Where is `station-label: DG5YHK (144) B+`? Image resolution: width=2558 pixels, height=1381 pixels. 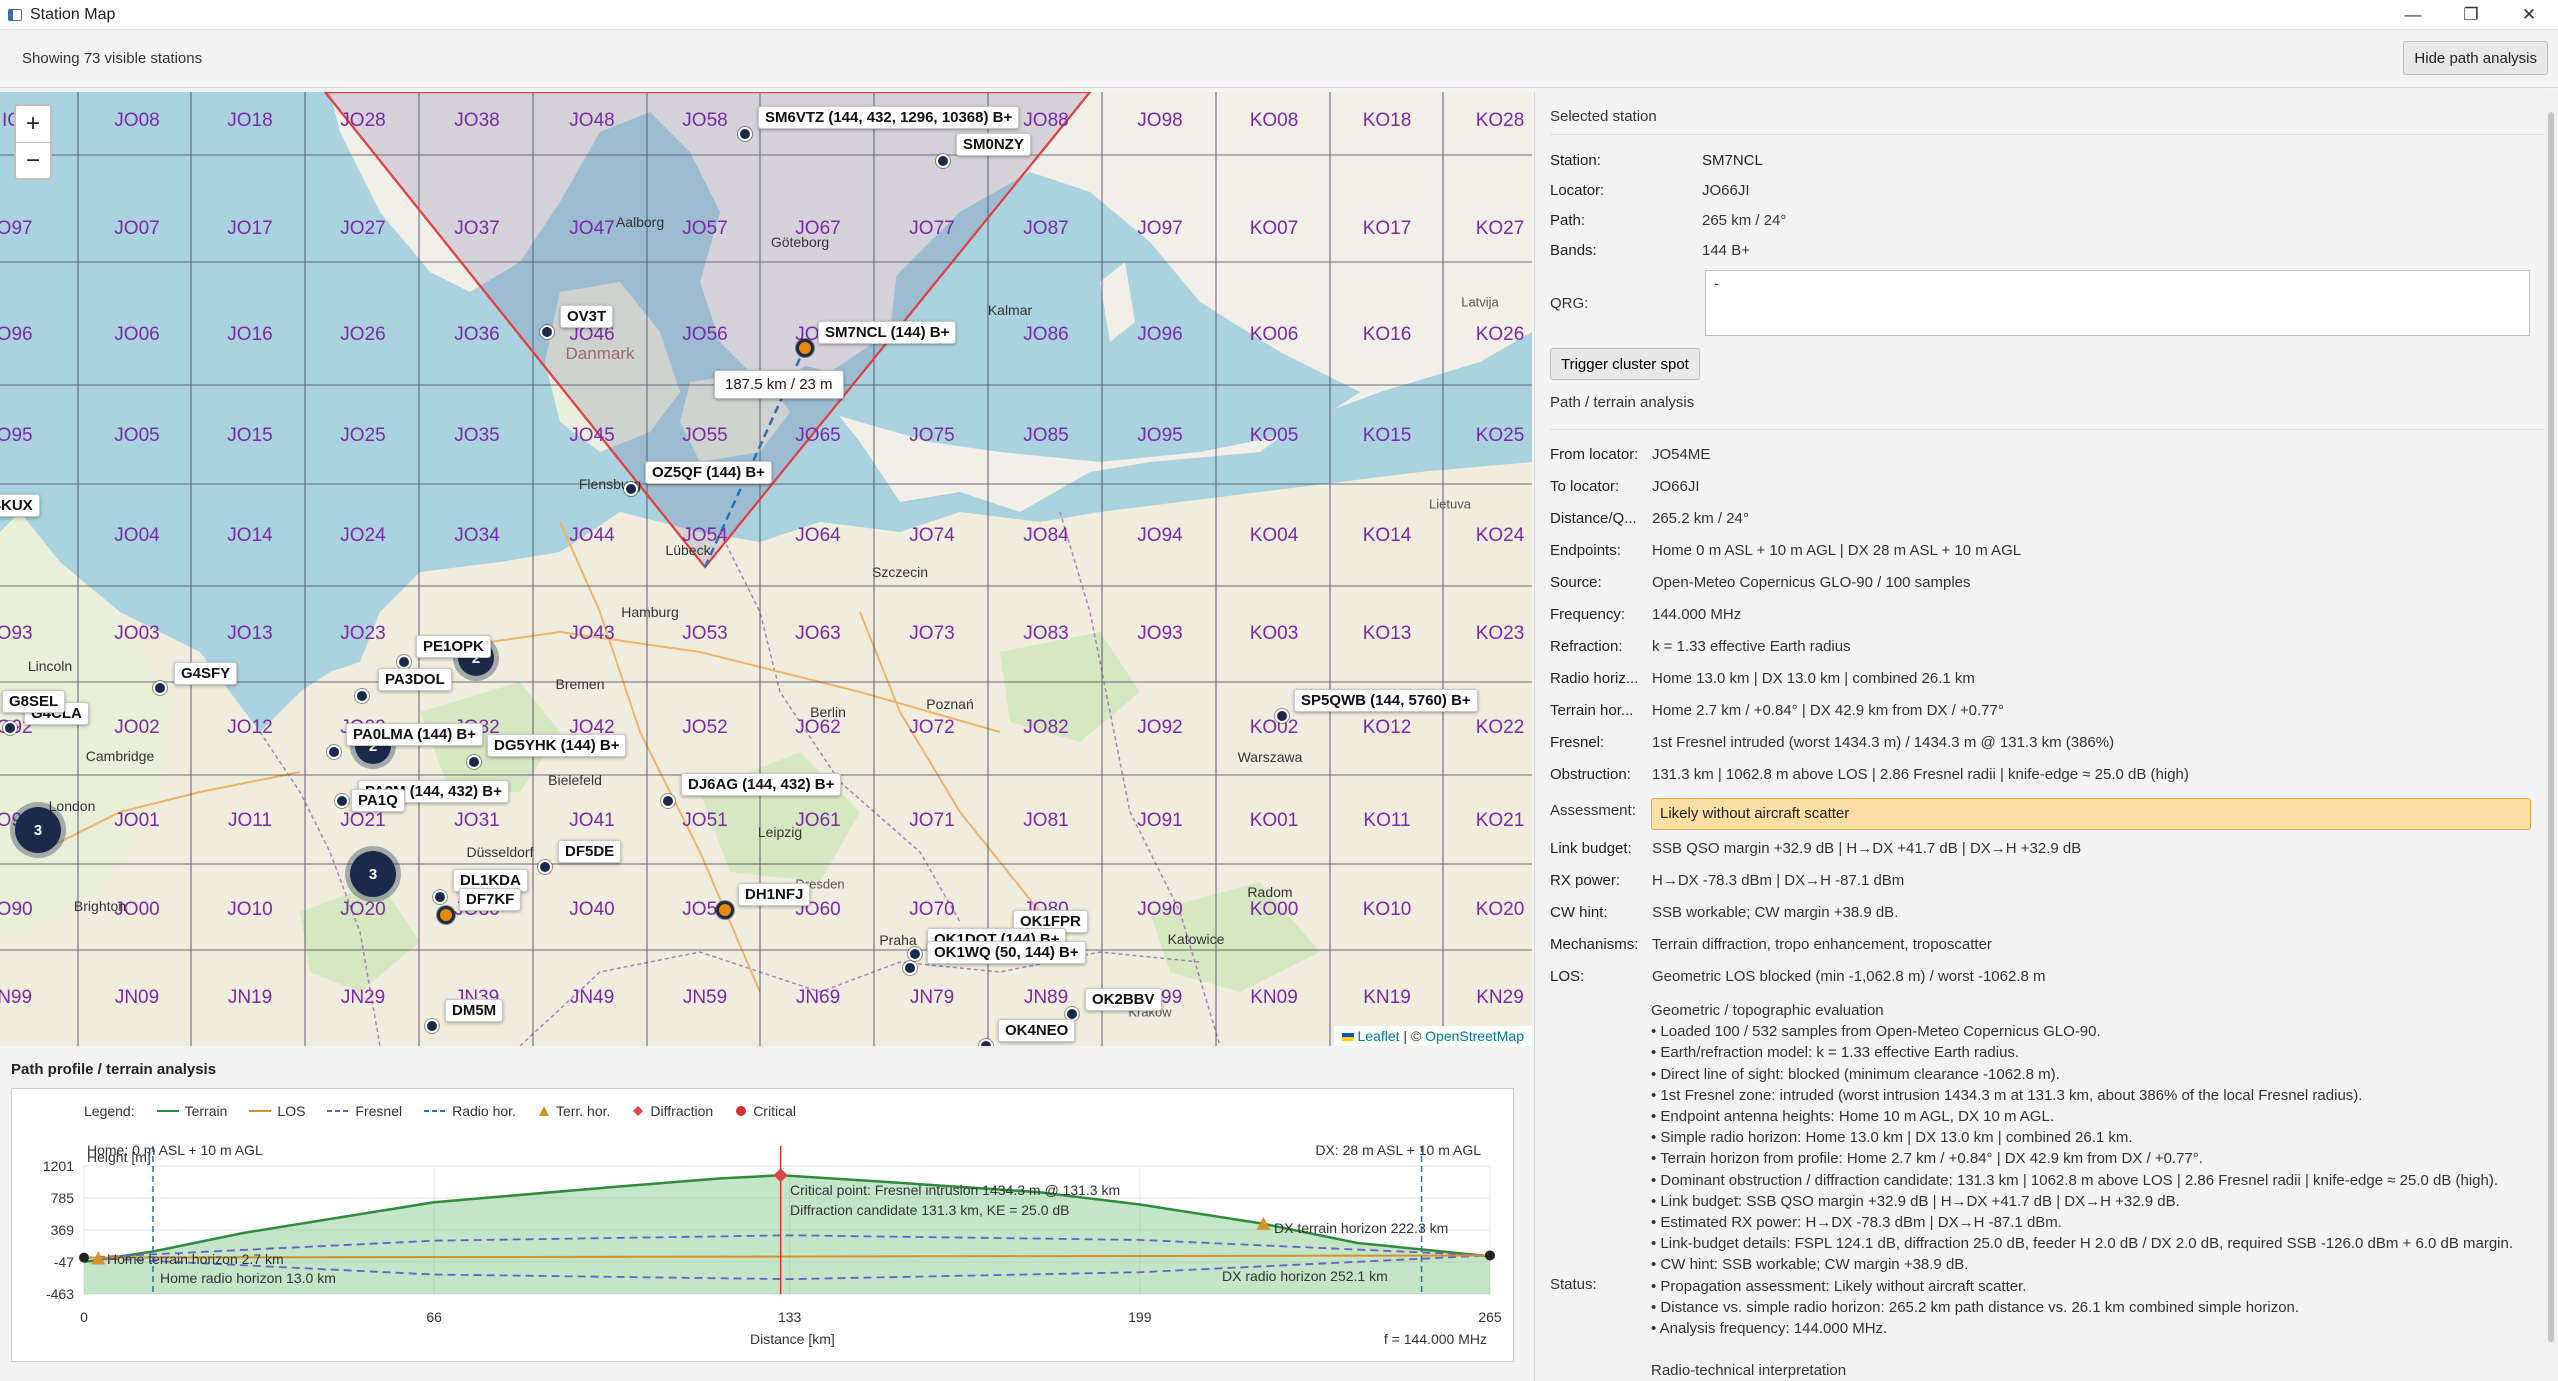 station-label: DG5YHK (144) B+ is located at coordinates (557, 745).